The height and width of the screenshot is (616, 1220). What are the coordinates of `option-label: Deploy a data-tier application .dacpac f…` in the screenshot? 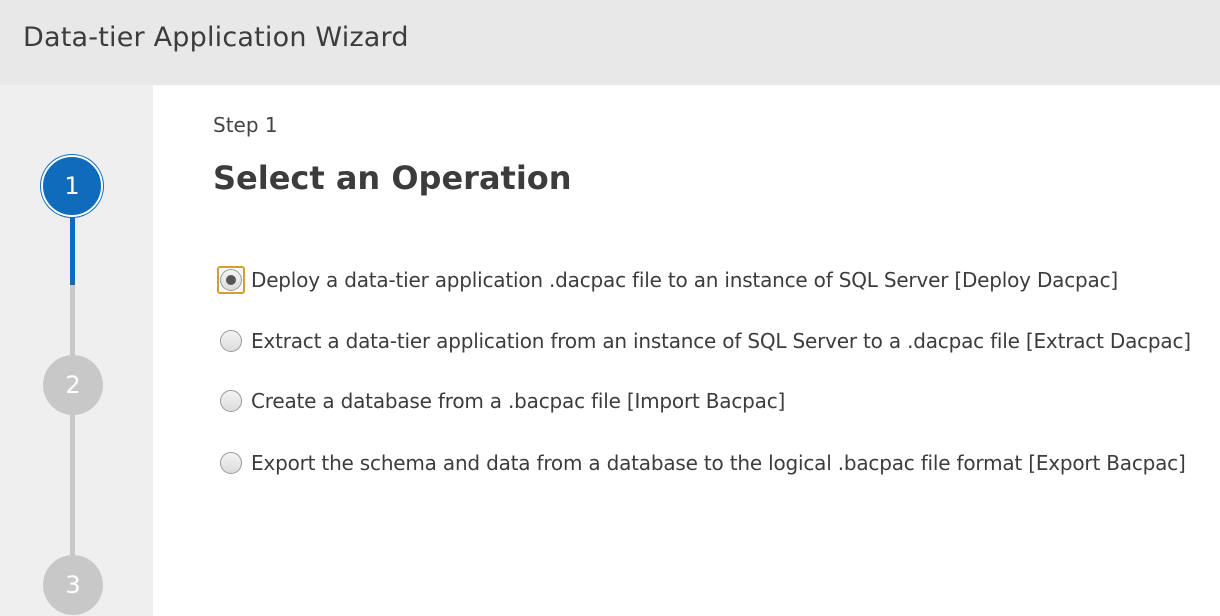 It's located at (684, 280).